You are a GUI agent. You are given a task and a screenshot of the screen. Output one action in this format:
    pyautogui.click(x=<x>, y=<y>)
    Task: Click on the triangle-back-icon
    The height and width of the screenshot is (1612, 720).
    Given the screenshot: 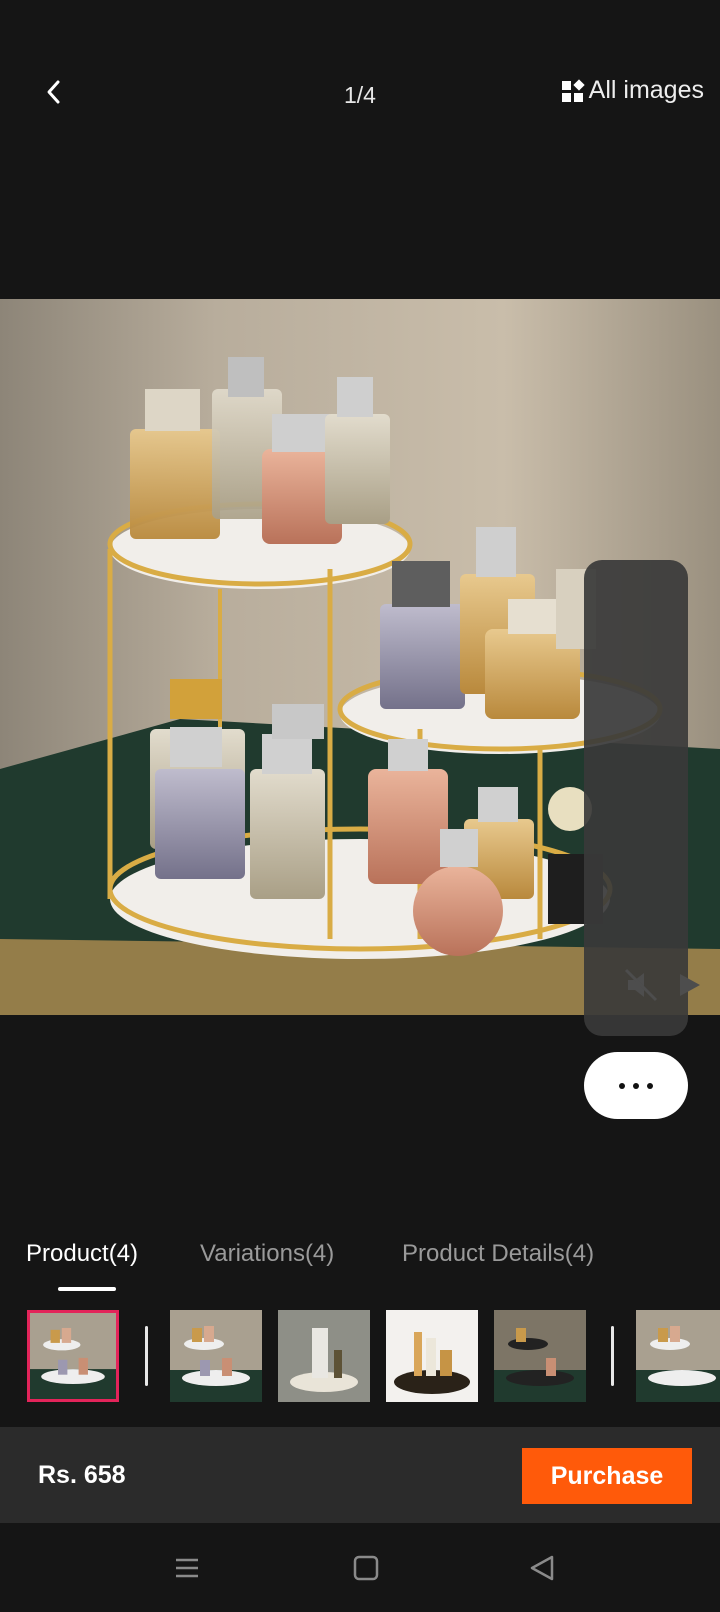 What is the action you would take?
    pyautogui.click(x=542, y=1568)
    